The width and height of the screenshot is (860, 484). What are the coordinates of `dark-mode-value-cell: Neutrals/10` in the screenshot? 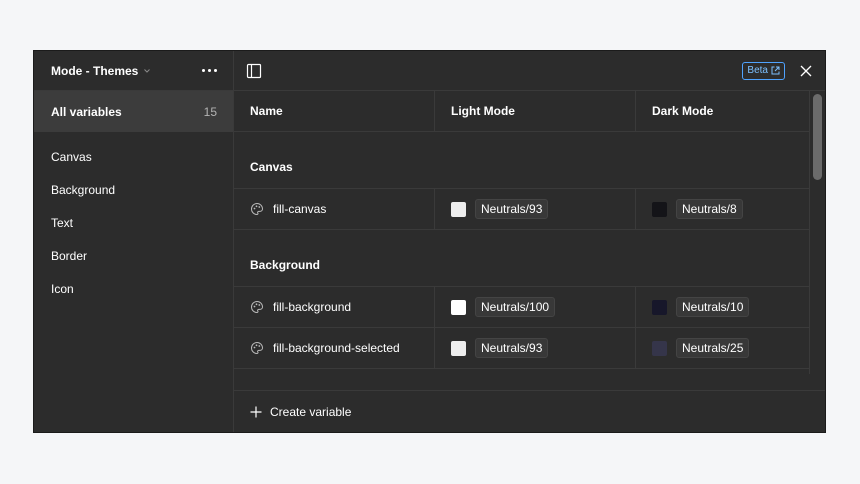 It's located at (722, 307).